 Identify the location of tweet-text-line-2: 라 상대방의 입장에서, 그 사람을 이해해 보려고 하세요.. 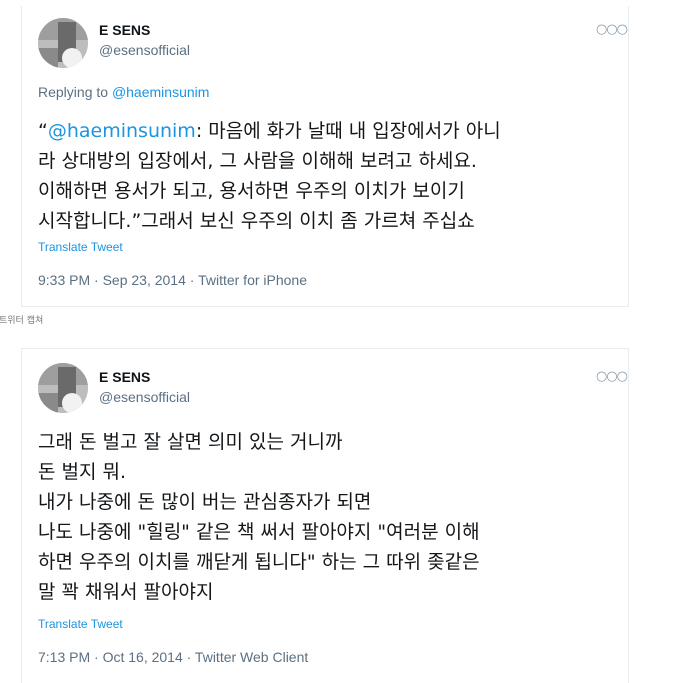
(257, 161).